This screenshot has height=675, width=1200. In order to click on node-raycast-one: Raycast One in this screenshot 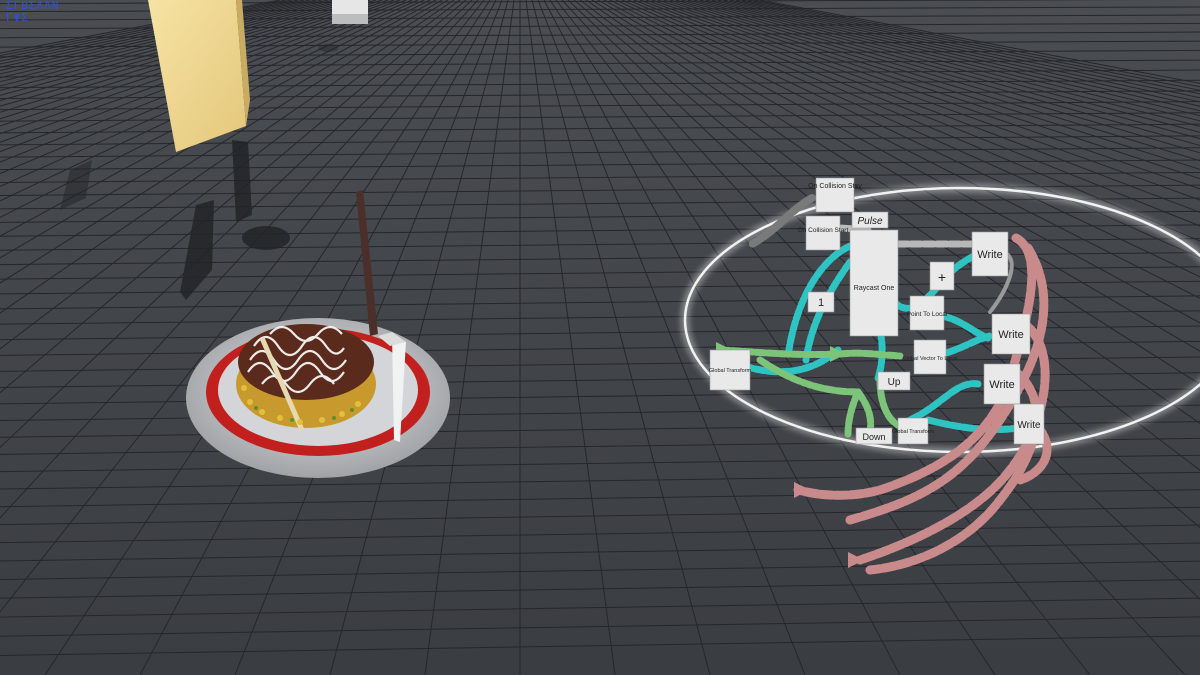, I will do `click(874, 283)`.